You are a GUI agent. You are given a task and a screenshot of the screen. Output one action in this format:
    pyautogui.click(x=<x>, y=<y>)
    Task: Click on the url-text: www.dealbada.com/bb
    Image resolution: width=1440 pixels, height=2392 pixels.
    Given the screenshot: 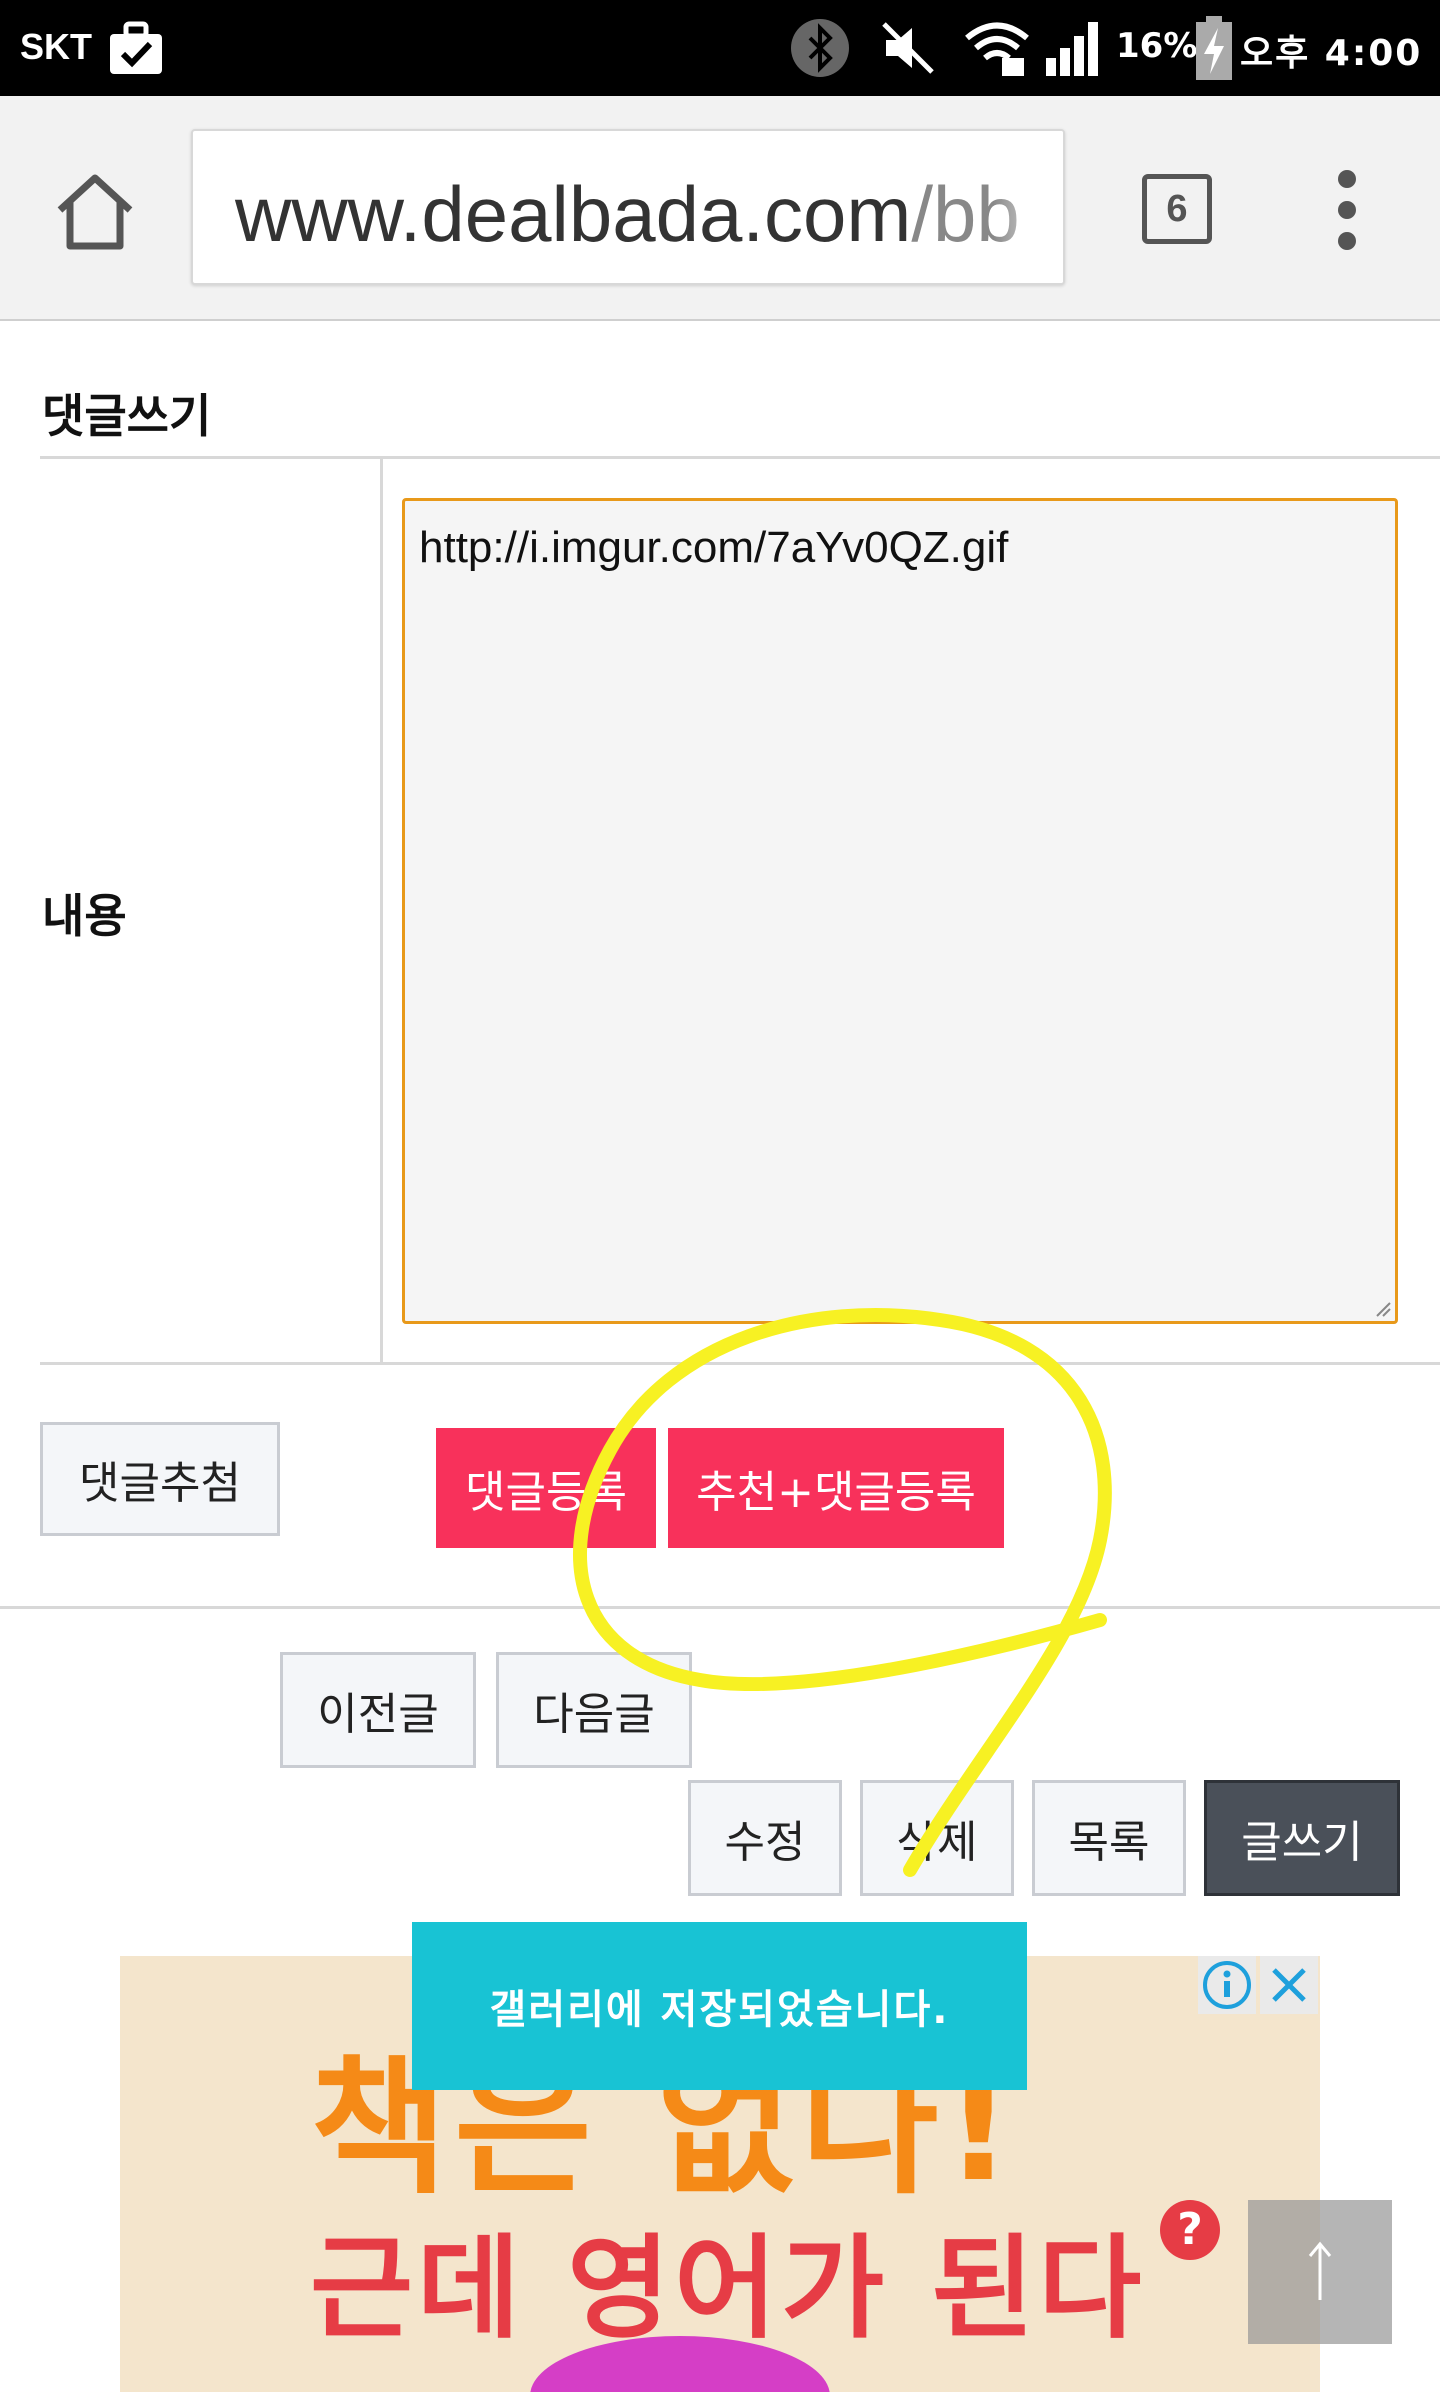 What is the action you would take?
    pyautogui.click(x=627, y=214)
    